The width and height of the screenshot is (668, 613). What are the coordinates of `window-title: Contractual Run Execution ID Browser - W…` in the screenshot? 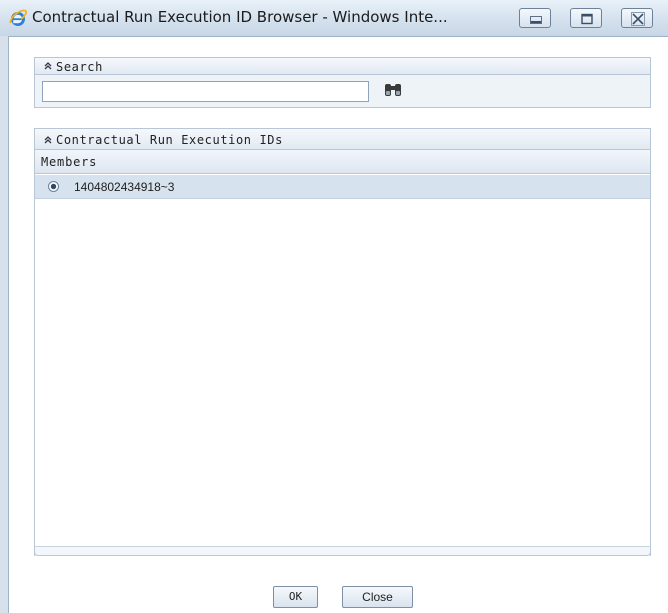 It's located at (240, 17).